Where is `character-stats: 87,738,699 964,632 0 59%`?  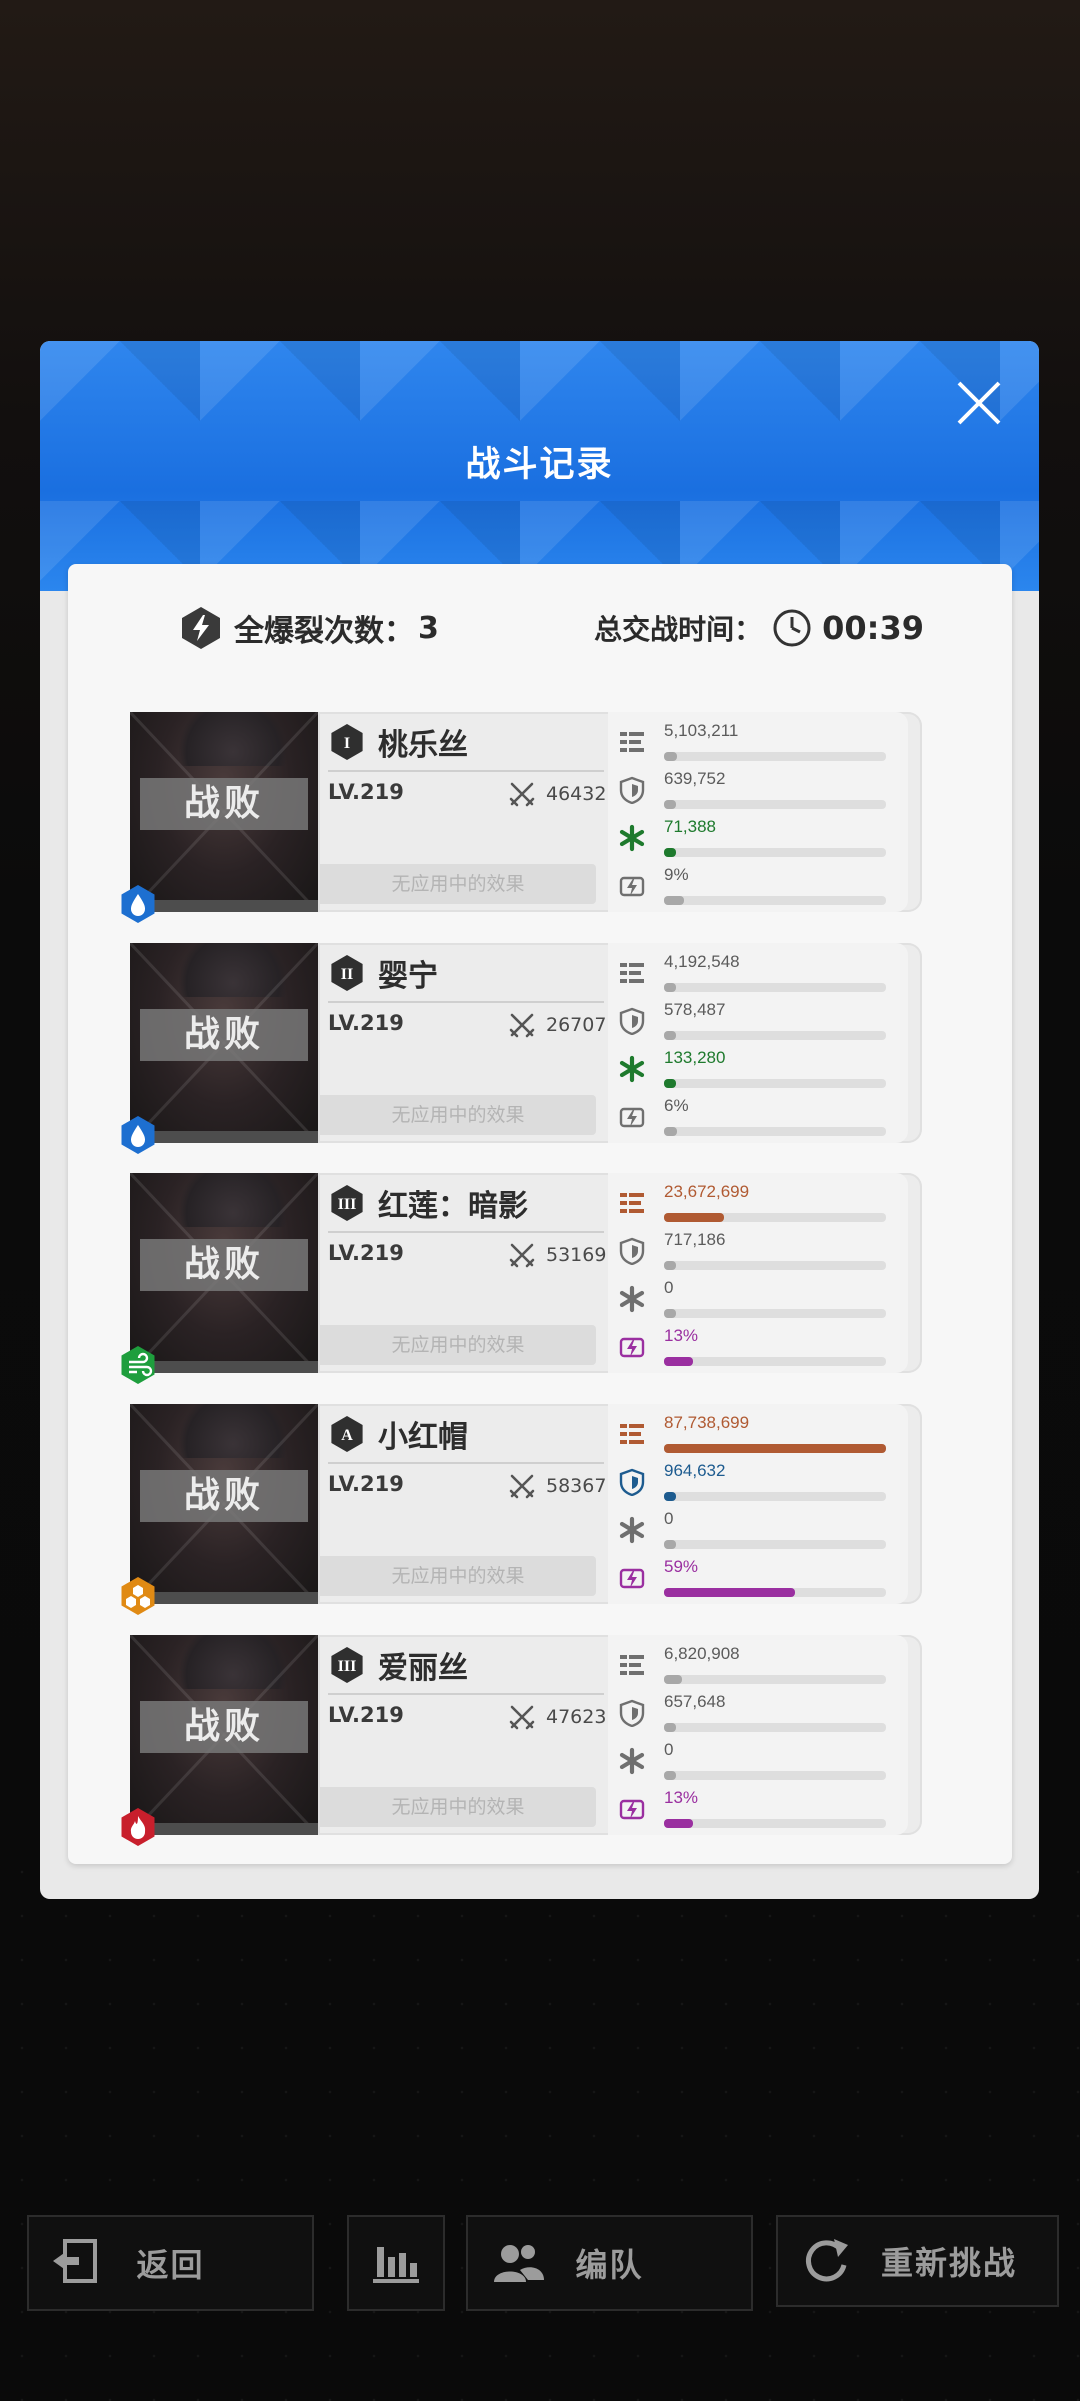 character-stats: 87,738,699 964,632 0 59% is located at coordinates (758, 1504).